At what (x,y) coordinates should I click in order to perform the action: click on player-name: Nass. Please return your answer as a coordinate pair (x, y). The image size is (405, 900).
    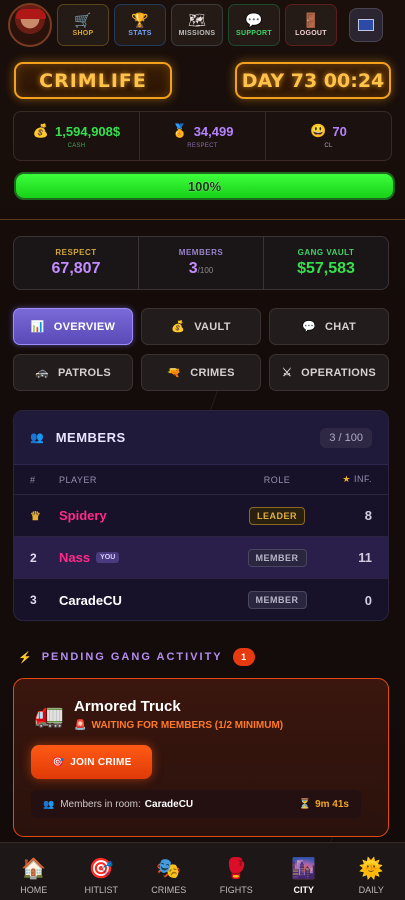
    Looking at the image, I should click on (74, 557).